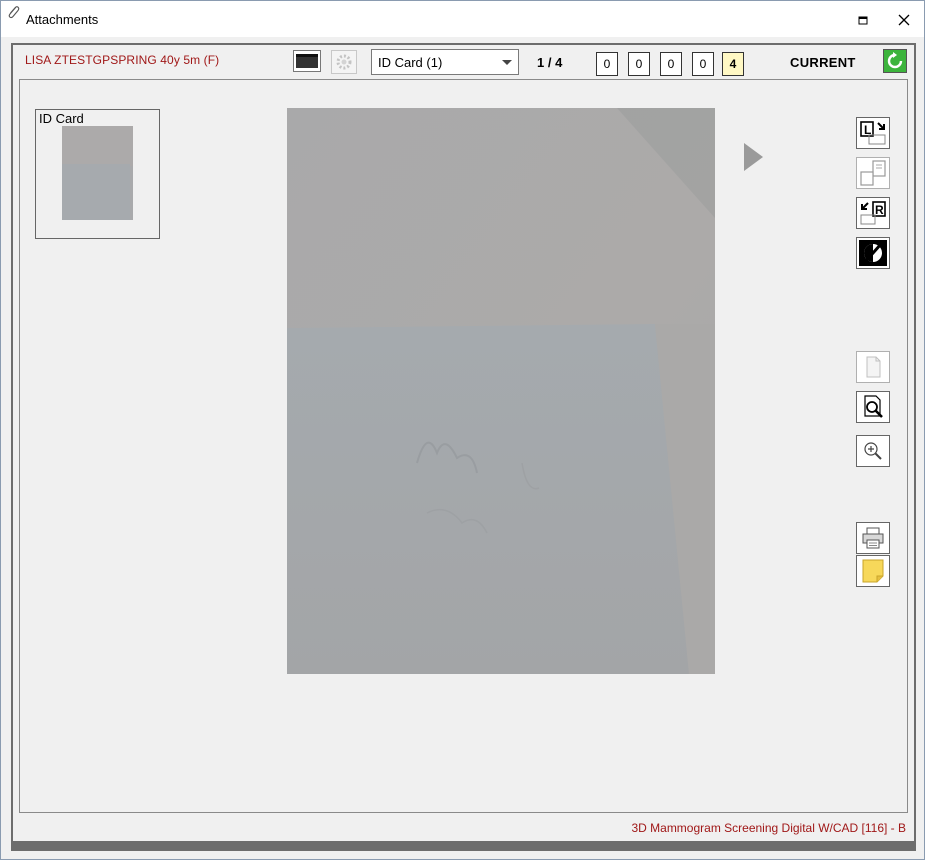 The height and width of the screenshot is (860, 925). Describe the element at coordinates (307, 61) in the screenshot. I see `monitor-icon` at that location.